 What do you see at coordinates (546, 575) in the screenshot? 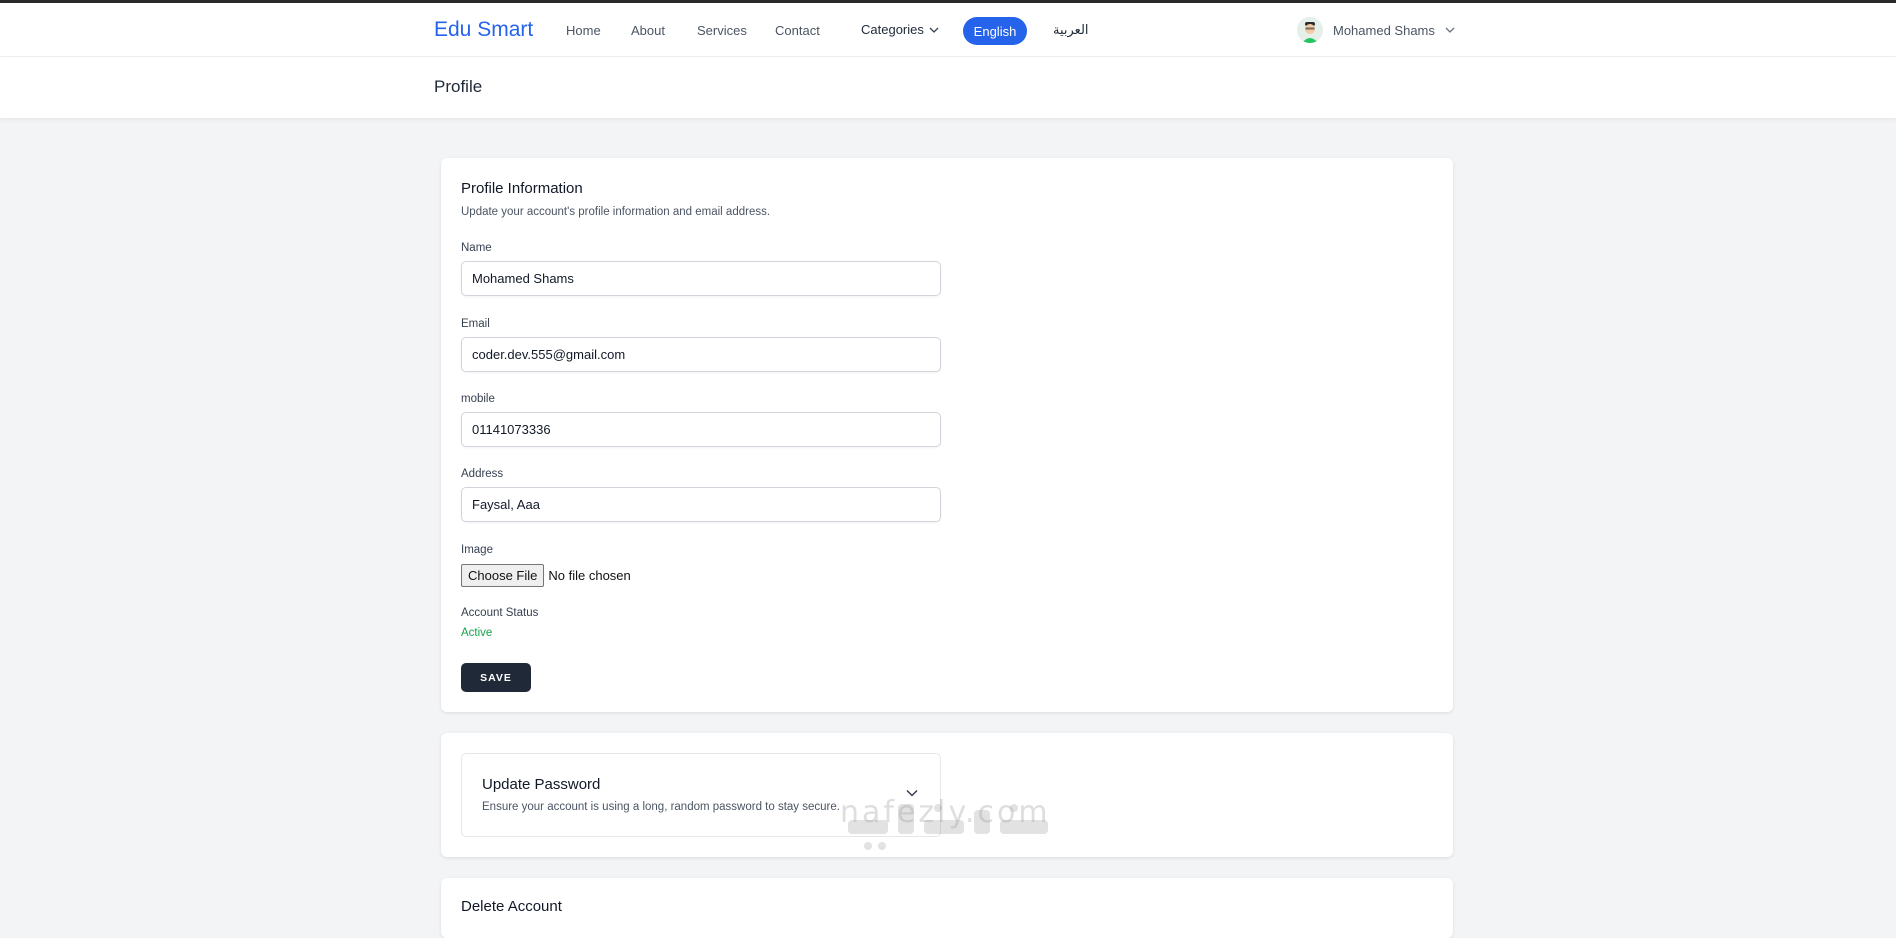
I see `image-file-input: Choose File No file chosen` at bounding box center [546, 575].